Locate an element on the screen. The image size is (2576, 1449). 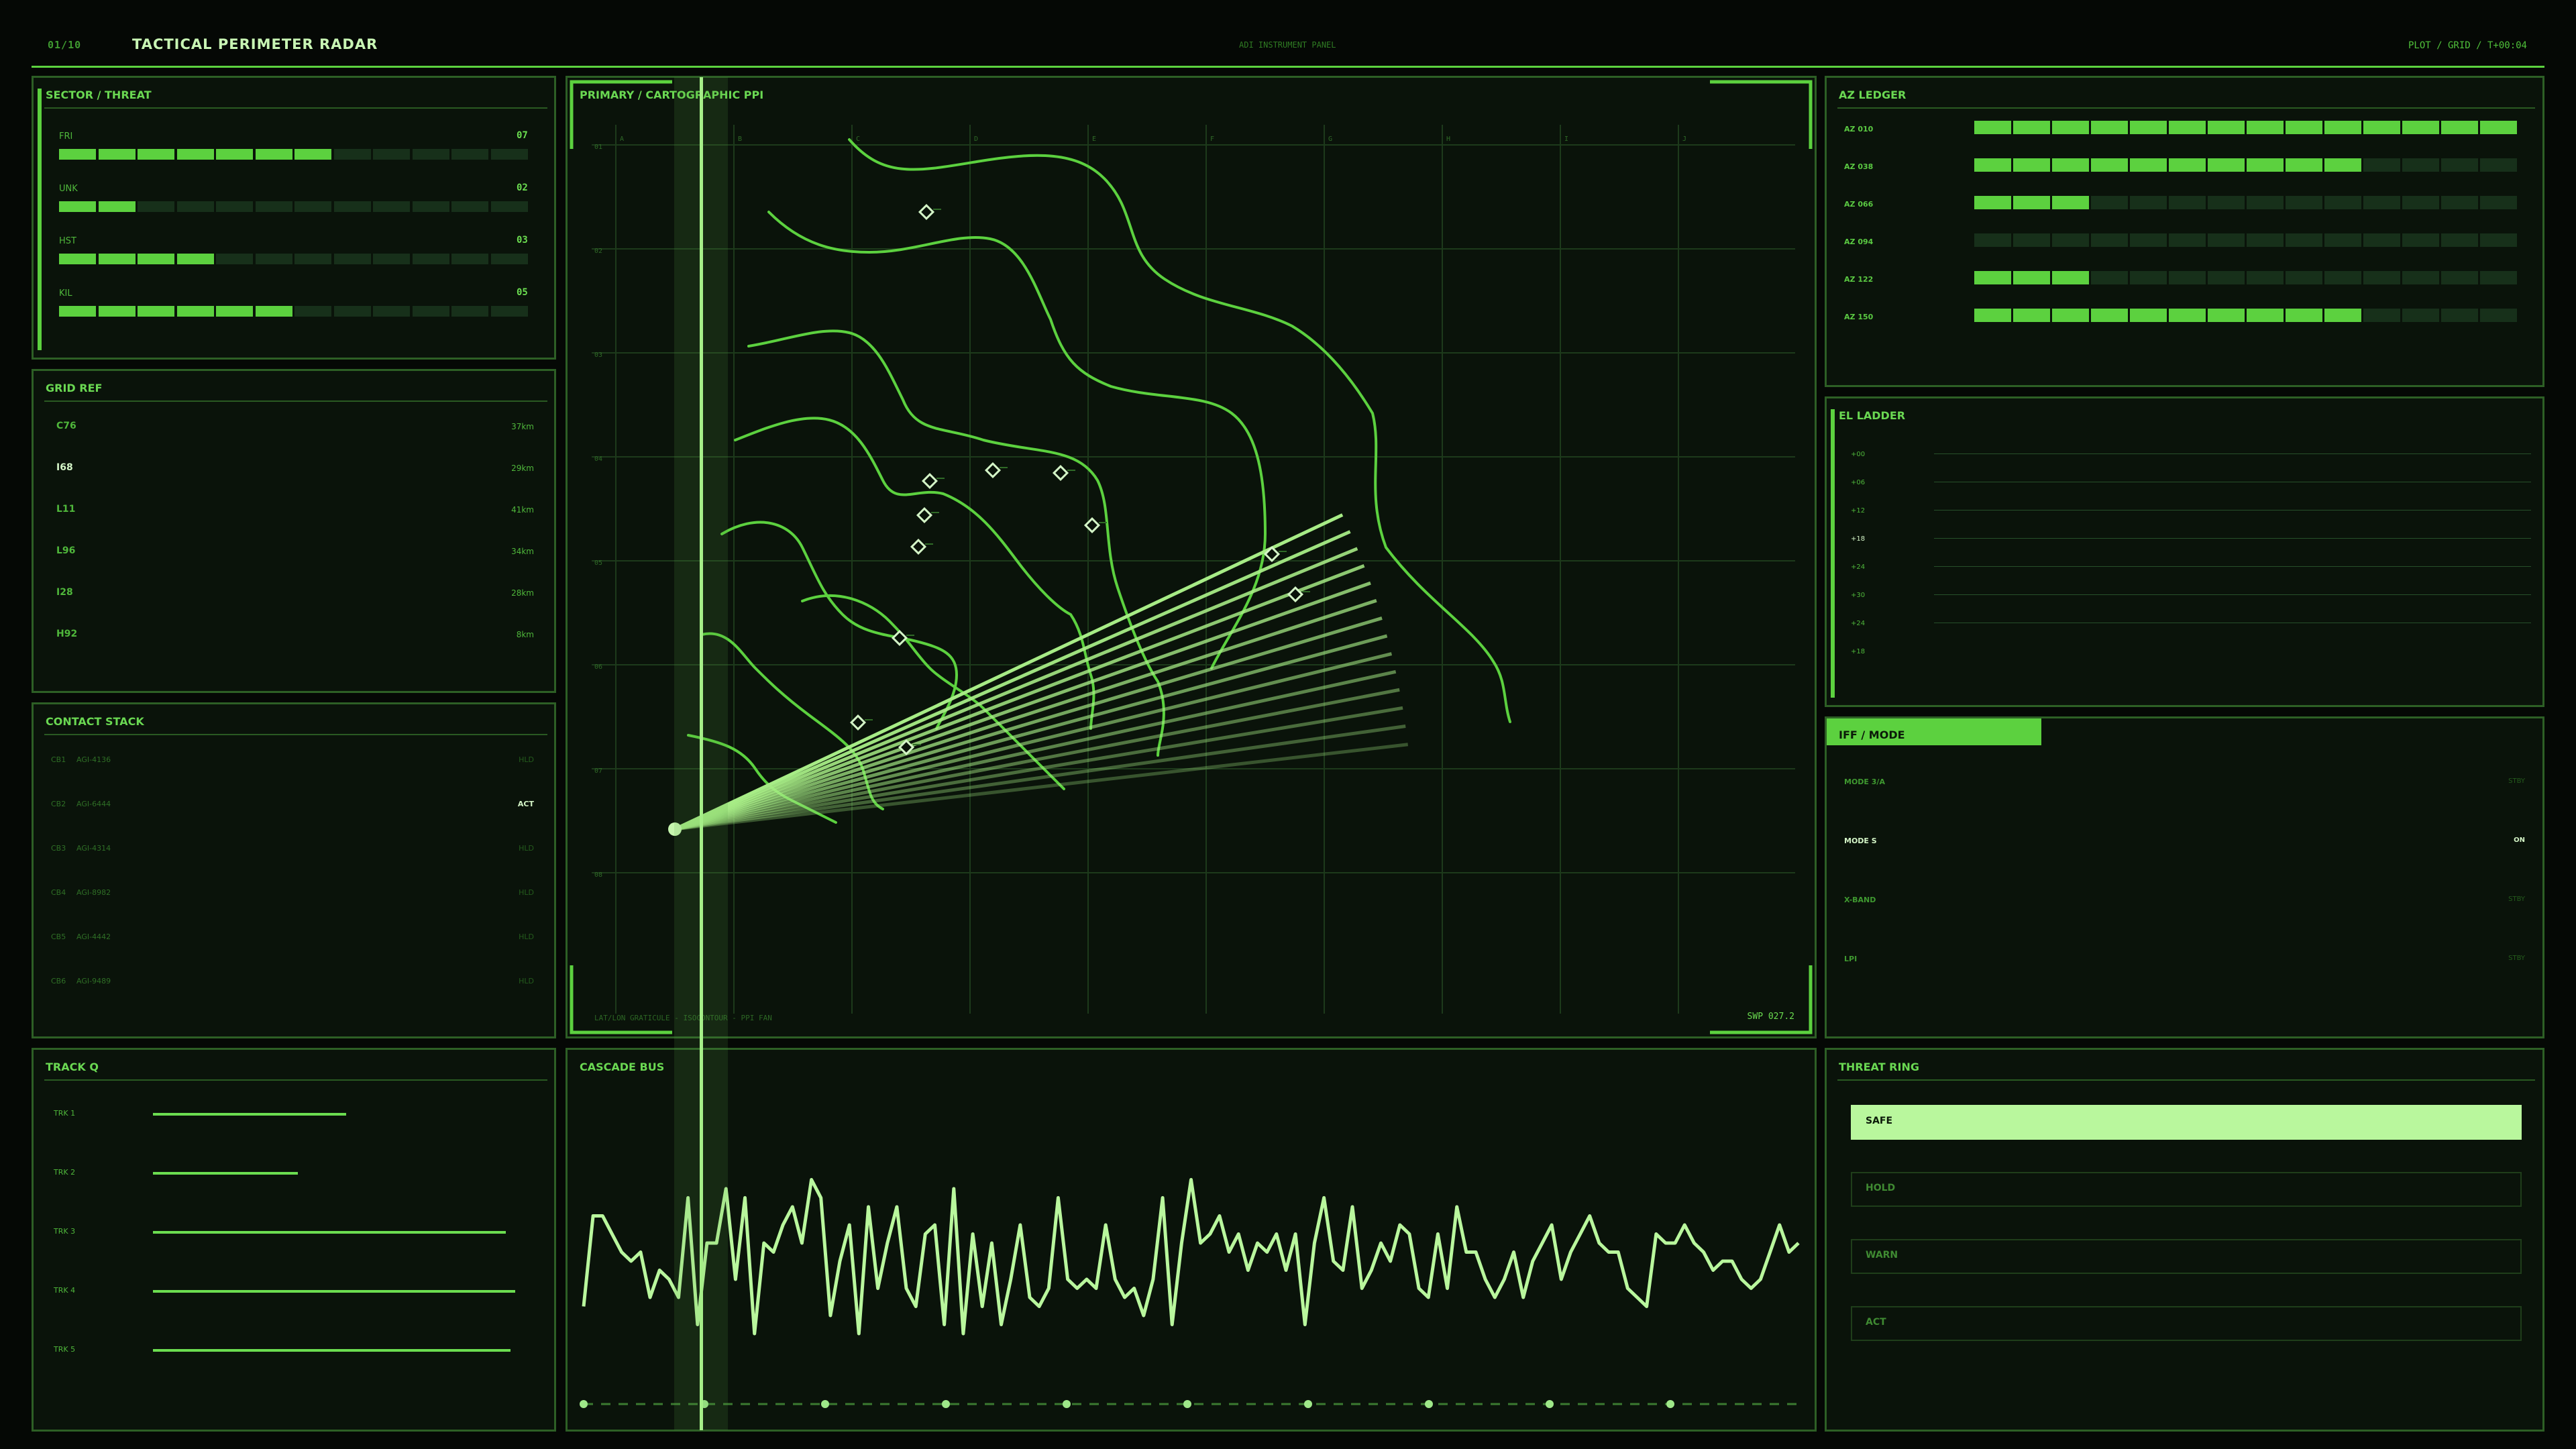
iff-mode-label: MODE S is located at coordinates (1860, 841).